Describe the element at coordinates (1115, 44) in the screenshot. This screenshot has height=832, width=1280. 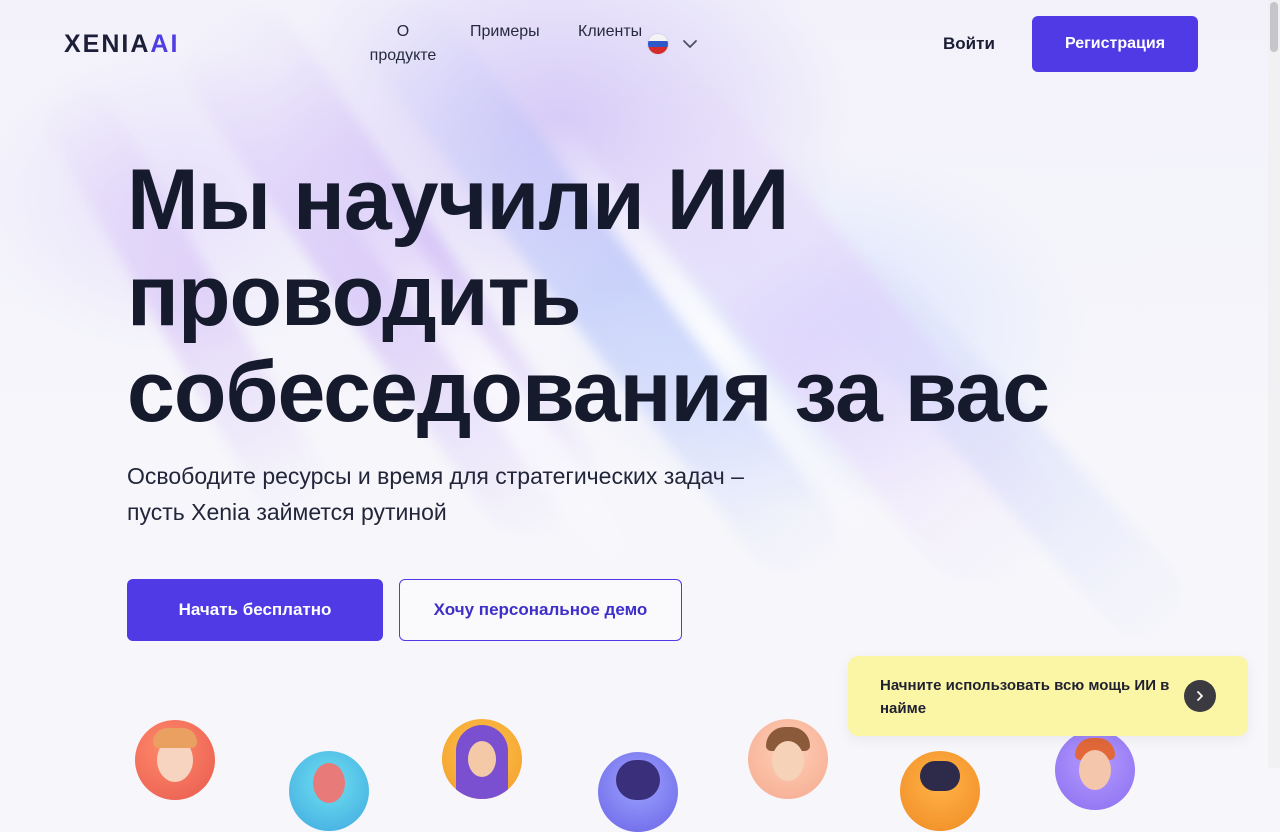
I see `register-button: Регистрация` at that location.